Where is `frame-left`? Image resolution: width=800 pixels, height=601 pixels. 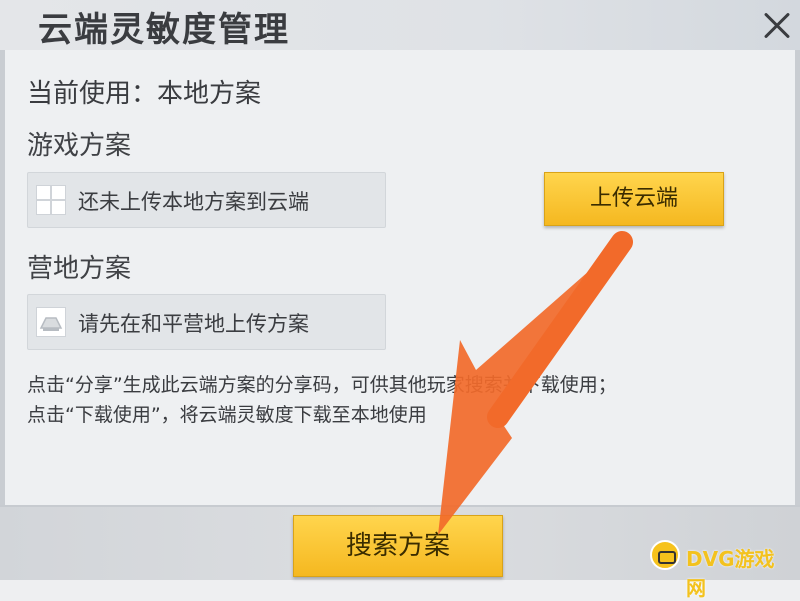 frame-left is located at coordinates (2, 277).